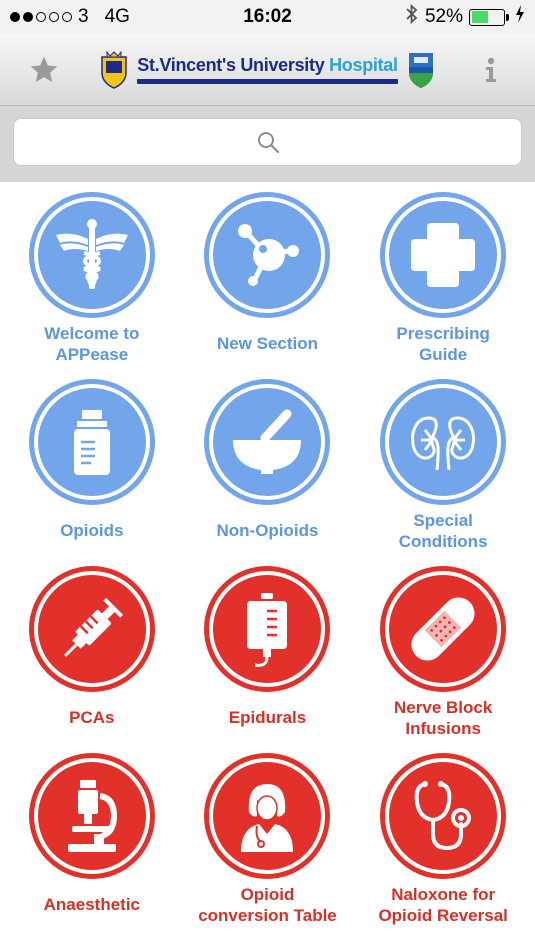 The width and height of the screenshot is (535, 950). I want to click on tile-special-conditions: Special Conditions, so click(443, 467).